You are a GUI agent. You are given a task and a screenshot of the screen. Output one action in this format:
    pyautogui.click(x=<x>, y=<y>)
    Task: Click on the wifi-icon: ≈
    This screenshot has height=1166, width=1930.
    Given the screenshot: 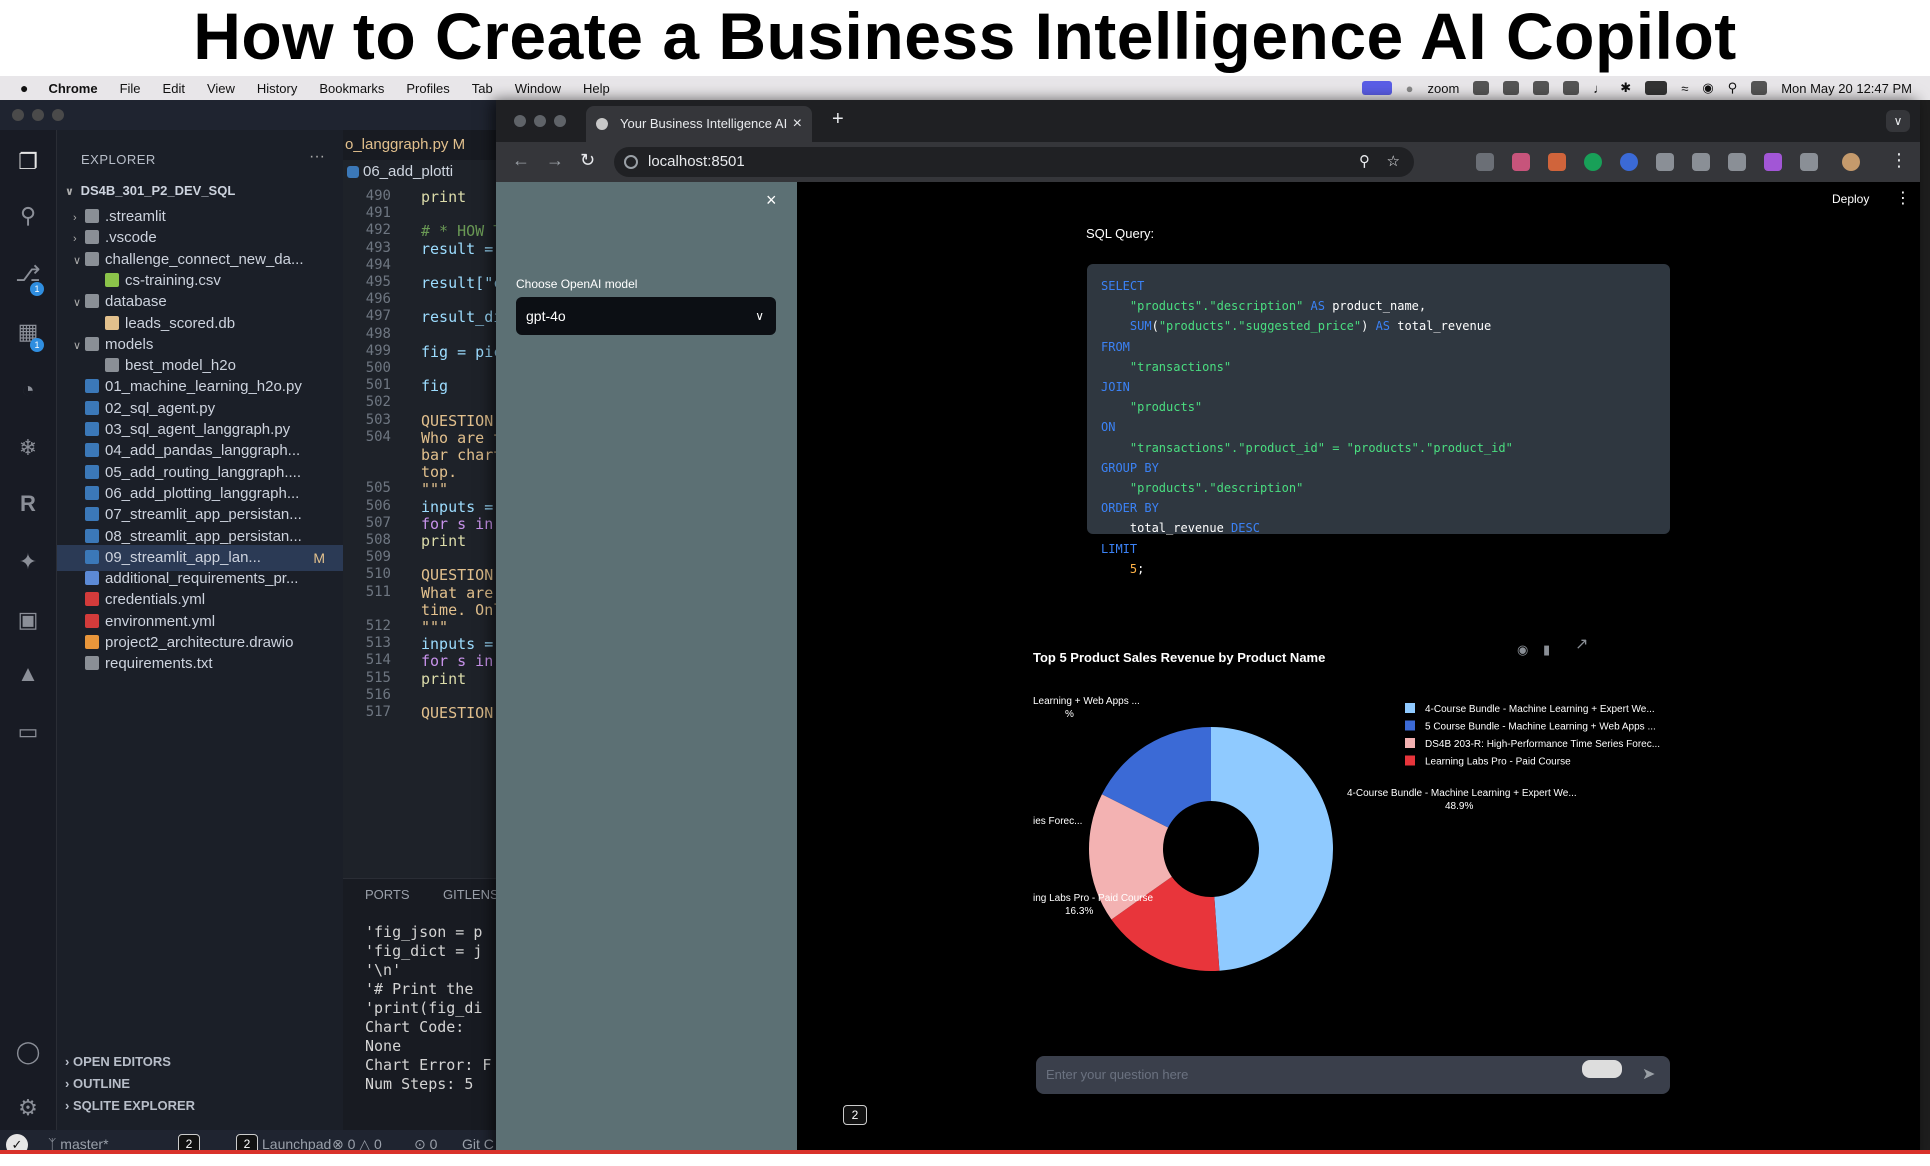 What is the action you would take?
    pyautogui.click(x=1684, y=88)
    